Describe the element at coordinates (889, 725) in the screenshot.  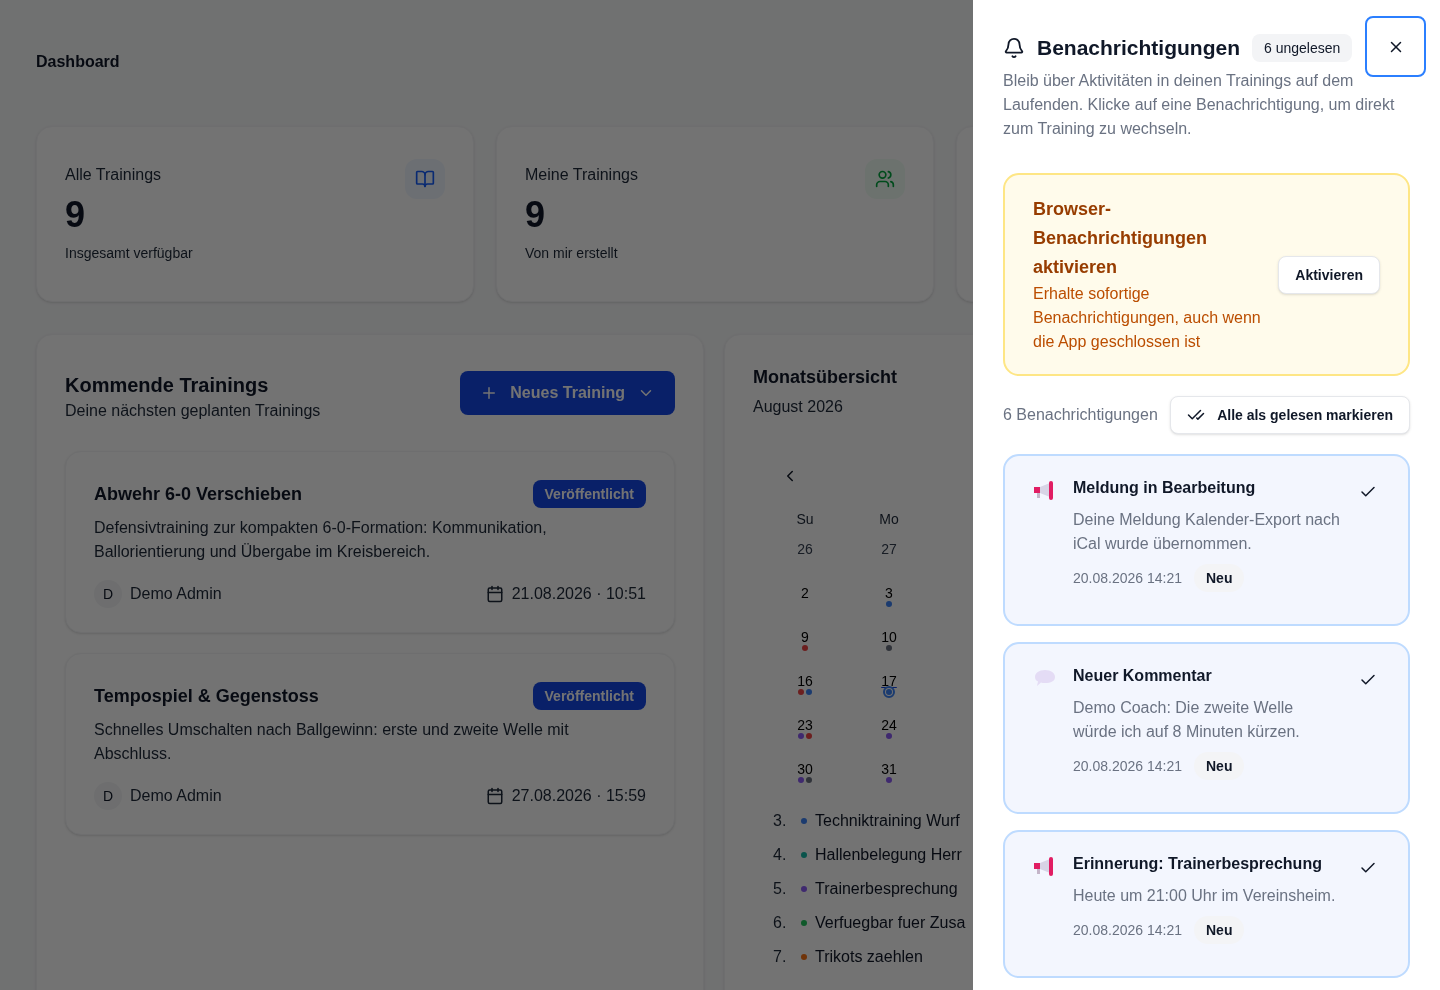
I see `calendar-day: 24` at that location.